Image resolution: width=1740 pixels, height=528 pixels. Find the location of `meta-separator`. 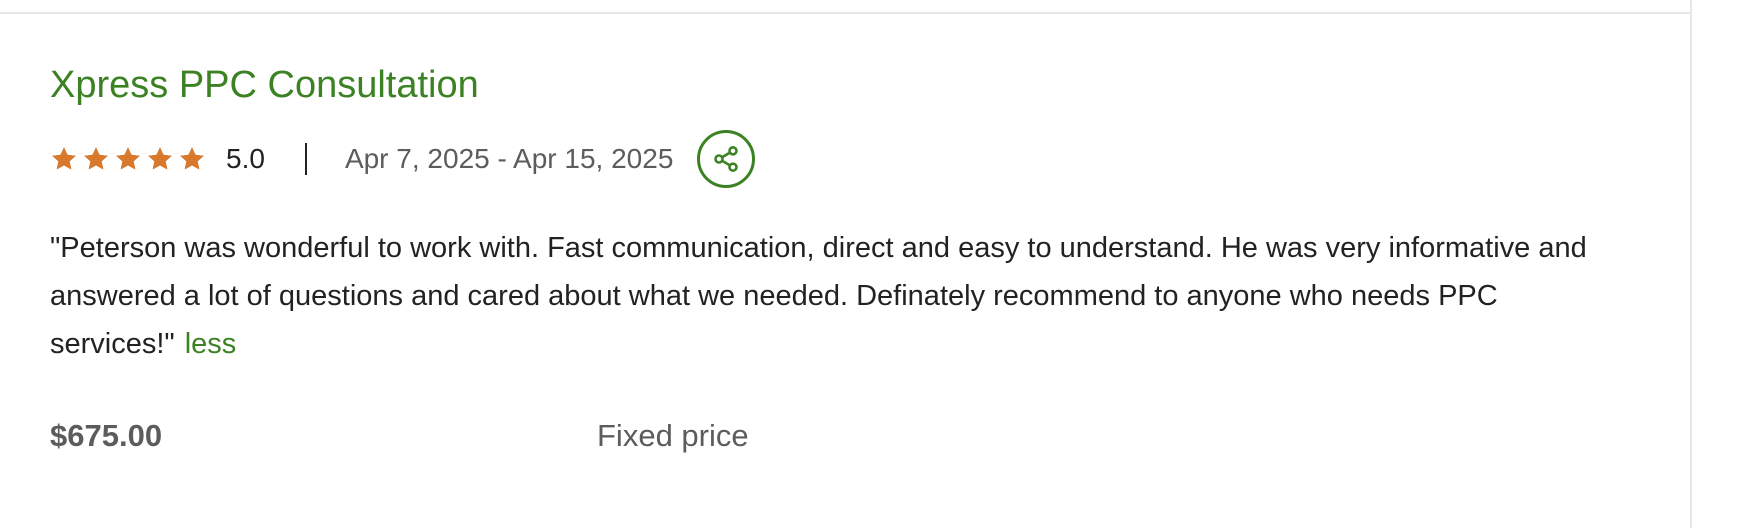

meta-separator is located at coordinates (305, 159).